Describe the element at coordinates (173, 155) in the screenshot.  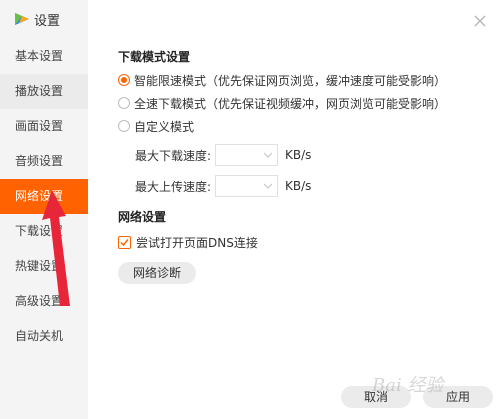
I see `max-download-label: 最大下载速度:` at that location.